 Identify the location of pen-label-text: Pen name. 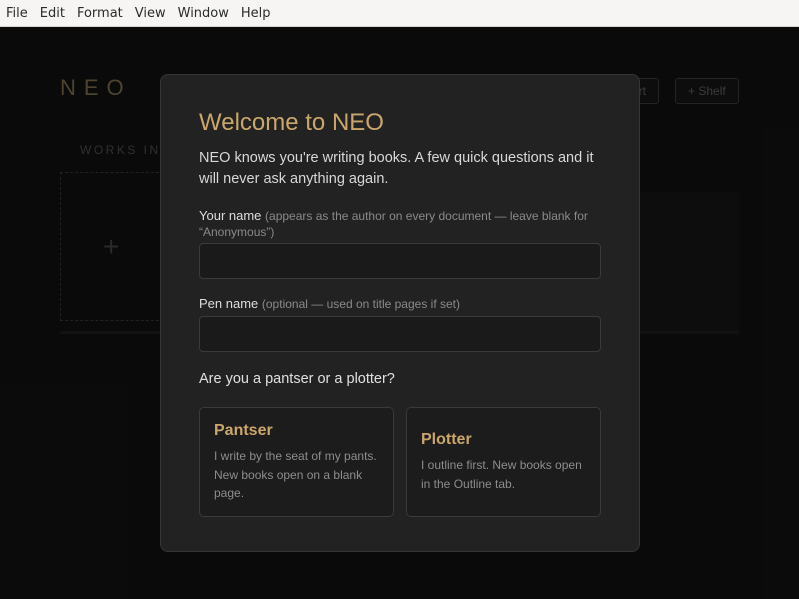
(229, 303).